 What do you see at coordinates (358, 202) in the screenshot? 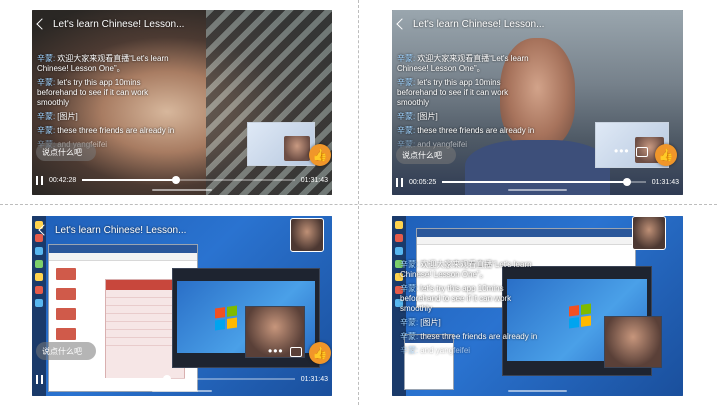
I see `divider-vertical` at bounding box center [358, 202].